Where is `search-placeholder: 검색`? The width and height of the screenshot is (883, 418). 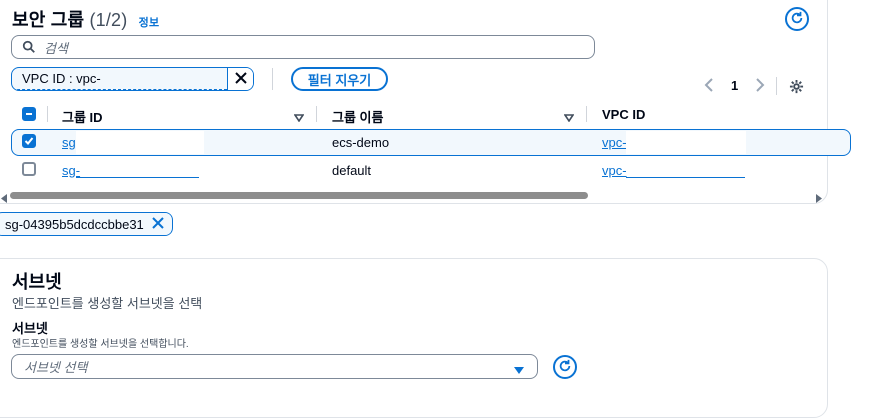 search-placeholder: 검색 is located at coordinates (56, 48).